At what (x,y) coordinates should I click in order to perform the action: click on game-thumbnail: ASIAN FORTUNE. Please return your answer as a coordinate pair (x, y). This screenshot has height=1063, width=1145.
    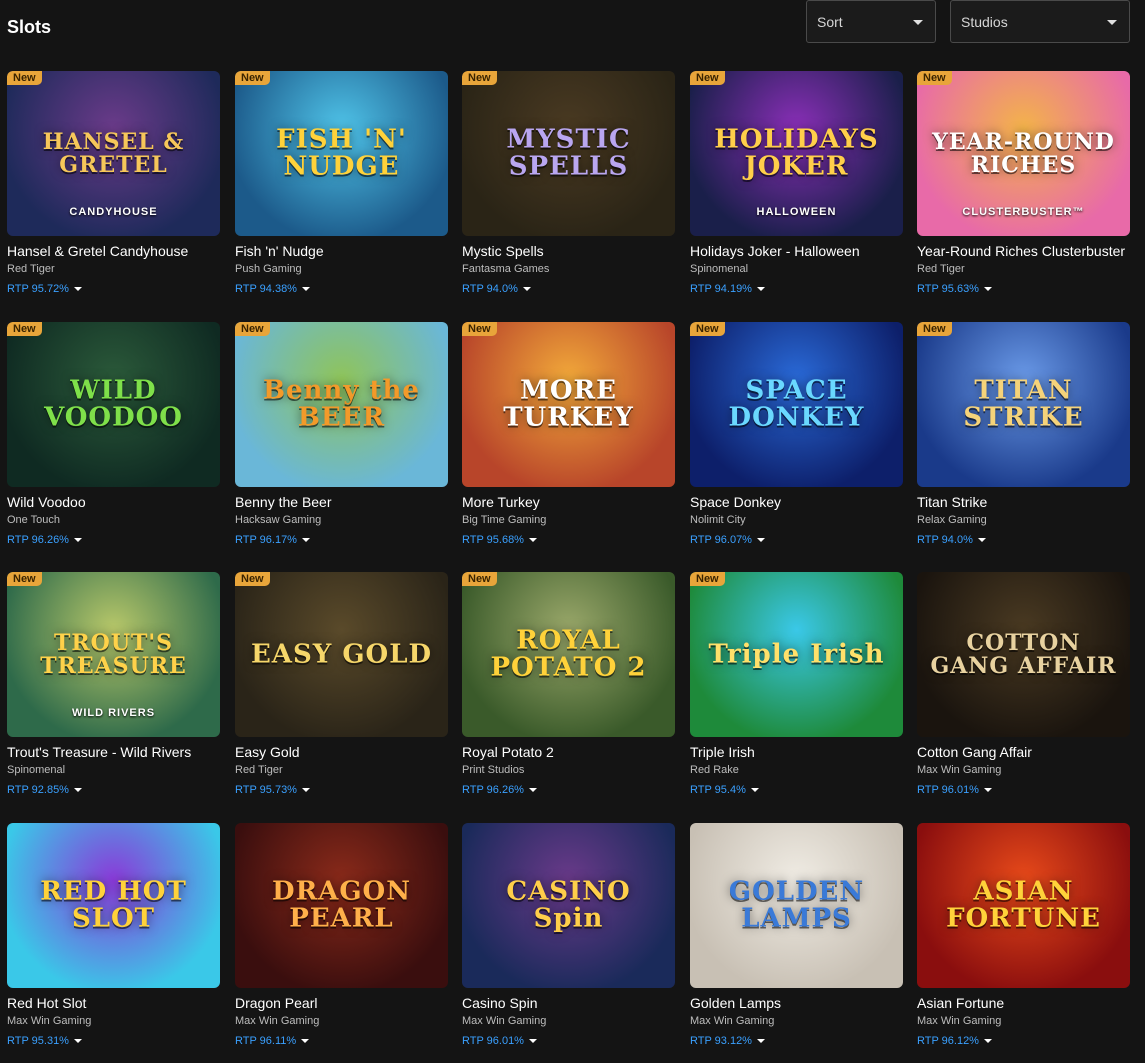
    Looking at the image, I should click on (1023, 905).